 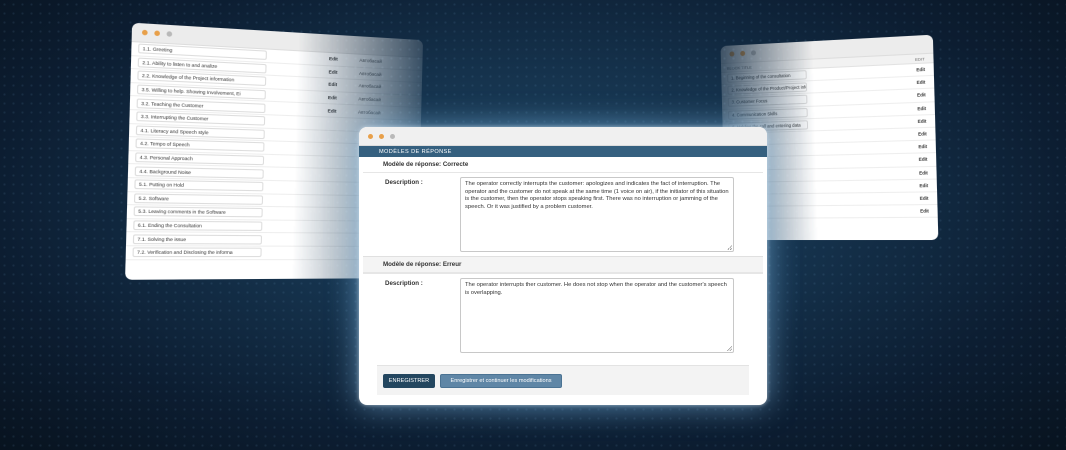 I want to click on section-title: MODÈLES DE RÉPONSE, so click(x=563, y=151).